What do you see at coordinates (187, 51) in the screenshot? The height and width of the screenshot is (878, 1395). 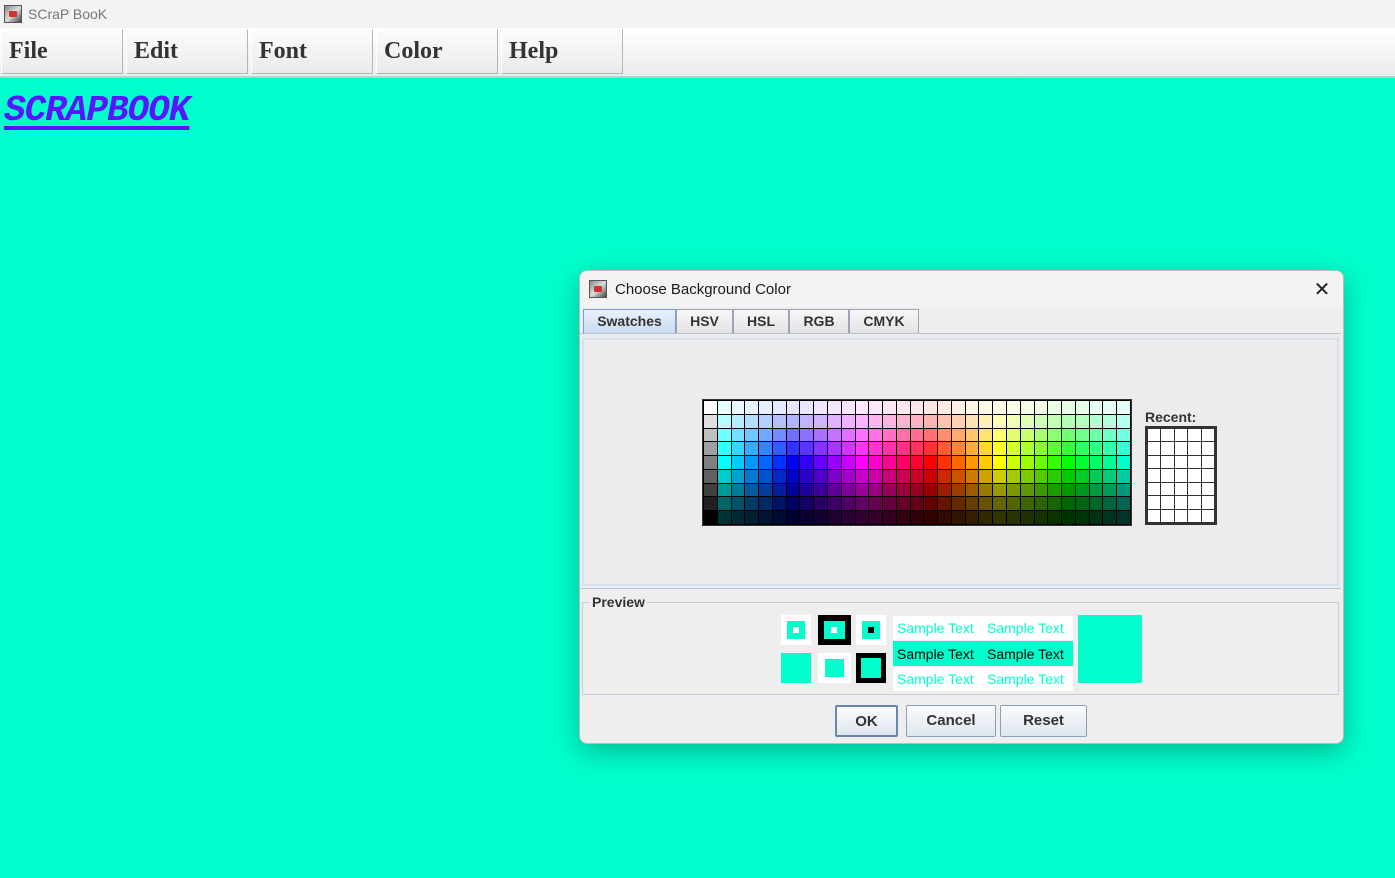 I see `menu-edit: Edit` at bounding box center [187, 51].